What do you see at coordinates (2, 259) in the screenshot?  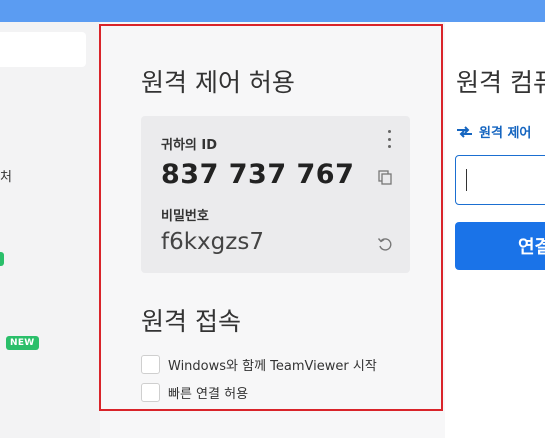 I see `sidebar-indicator` at bounding box center [2, 259].